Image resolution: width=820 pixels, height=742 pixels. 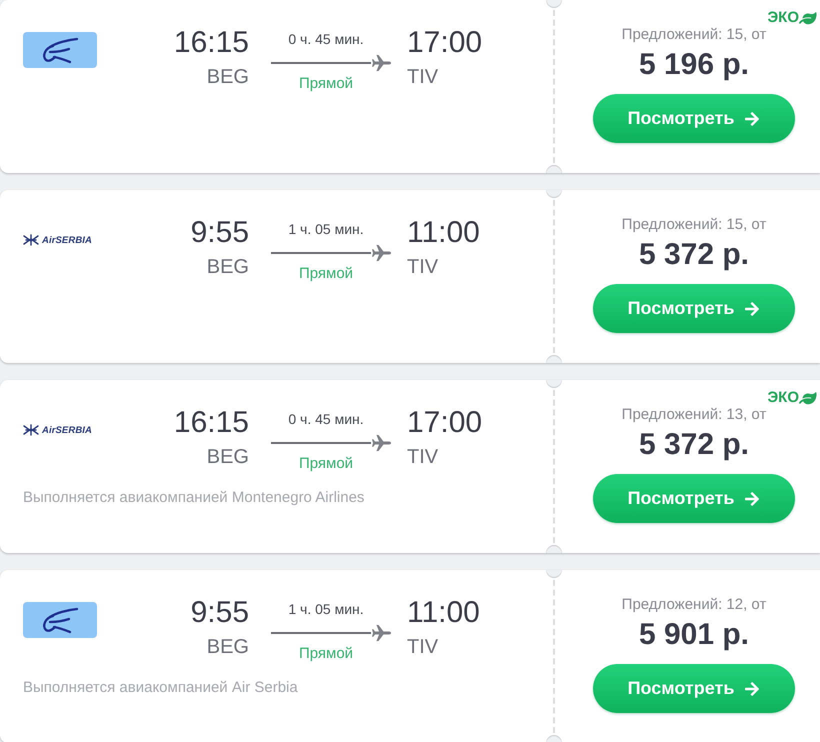 What do you see at coordinates (160, 688) in the screenshot?
I see `operated-by-text: Выполняется авиакомпанией Air Serbia` at bounding box center [160, 688].